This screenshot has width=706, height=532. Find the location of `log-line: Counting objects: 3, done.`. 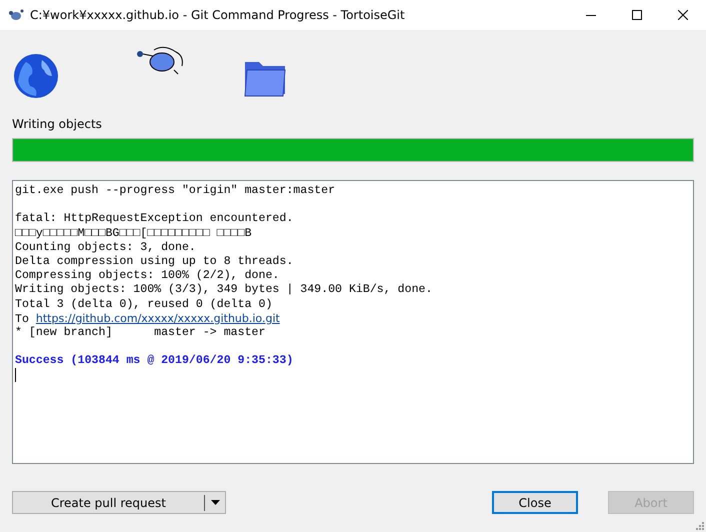

log-line: Counting objects: 3, done. is located at coordinates (106, 247).